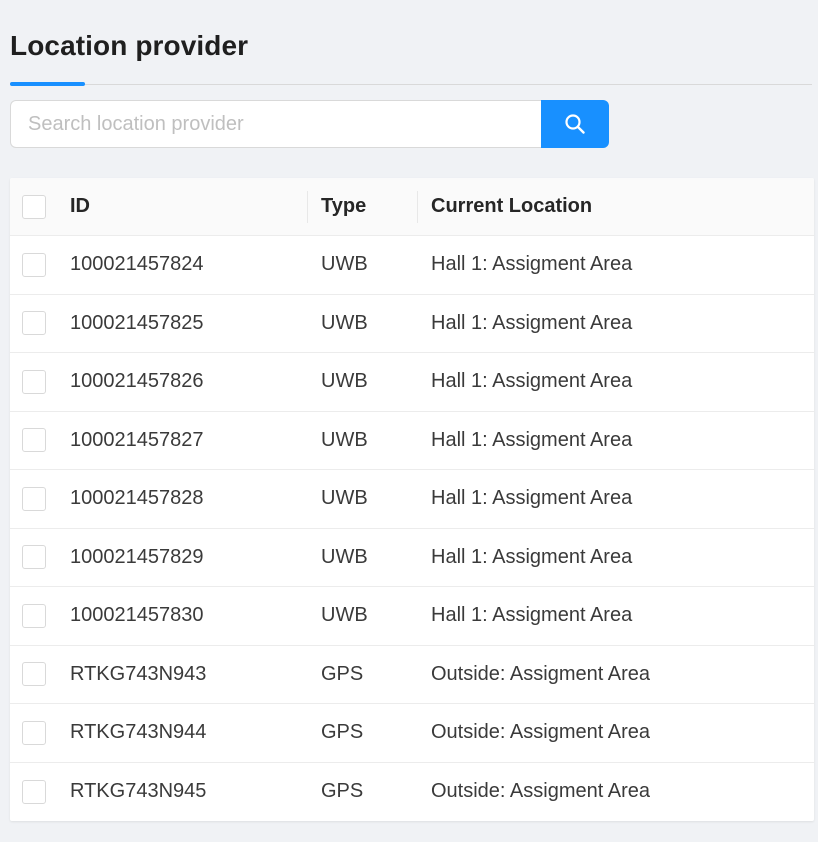 Image resolution: width=818 pixels, height=842 pixels. What do you see at coordinates (137, 498) in the screenshot?
I see `cell-id: 100021457828` at bounding box center [137, 498].